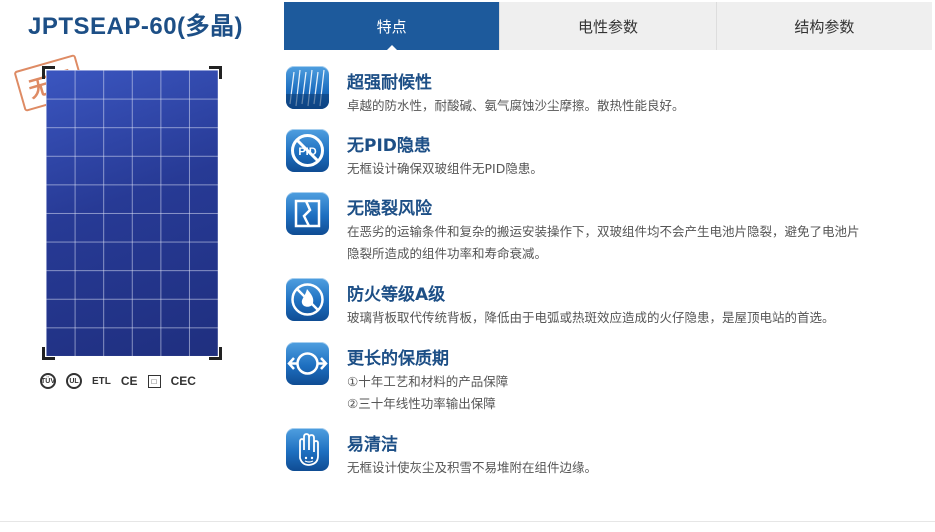 Image resolution: width=935 pixels, height=532 pixels. I want to click on warranty-icon, so click(307, 363).